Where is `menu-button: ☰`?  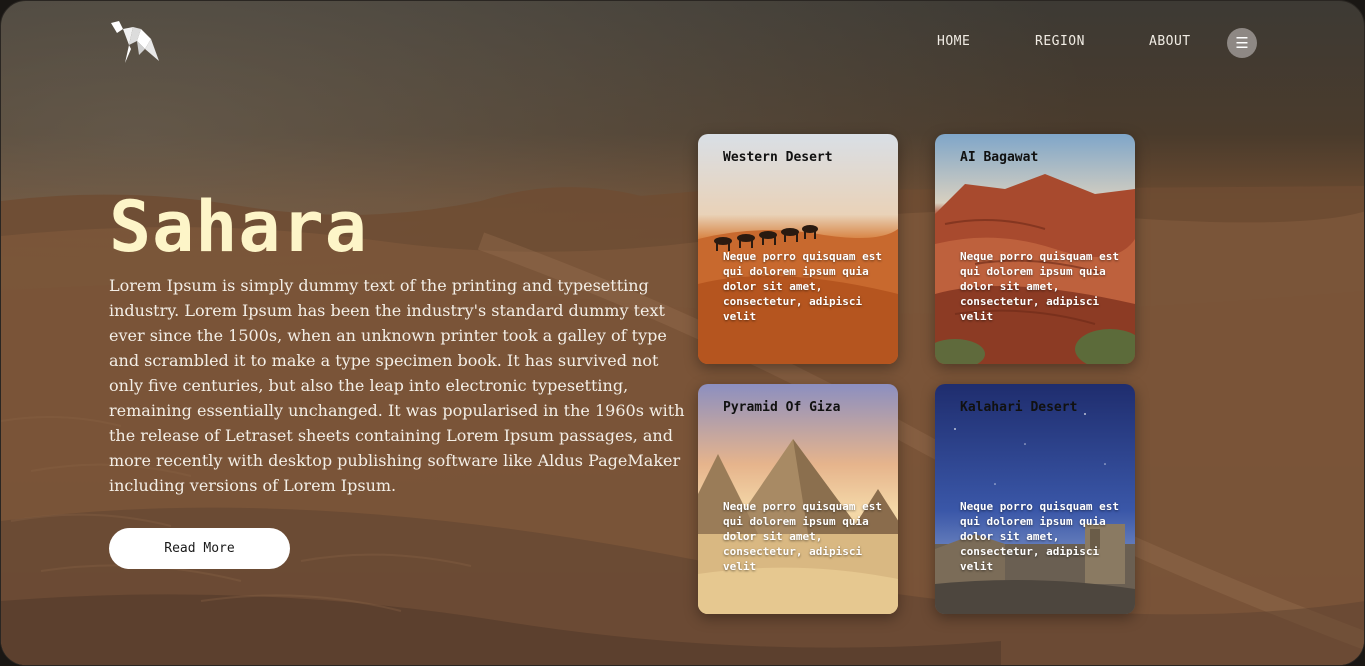
menu-button: ☰ is located at coordinates (1242, 43).